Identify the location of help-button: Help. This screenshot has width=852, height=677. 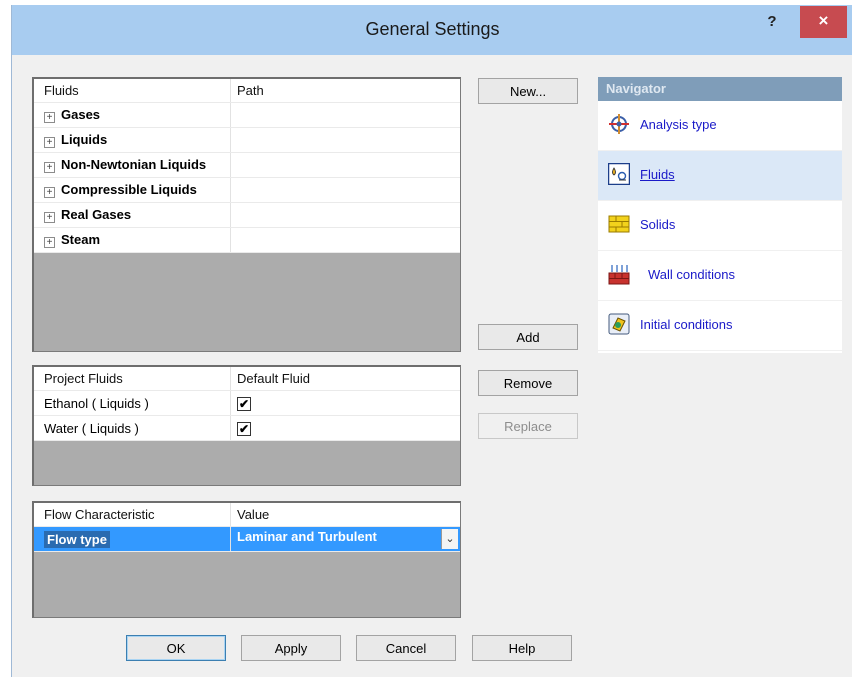
(522, 648).